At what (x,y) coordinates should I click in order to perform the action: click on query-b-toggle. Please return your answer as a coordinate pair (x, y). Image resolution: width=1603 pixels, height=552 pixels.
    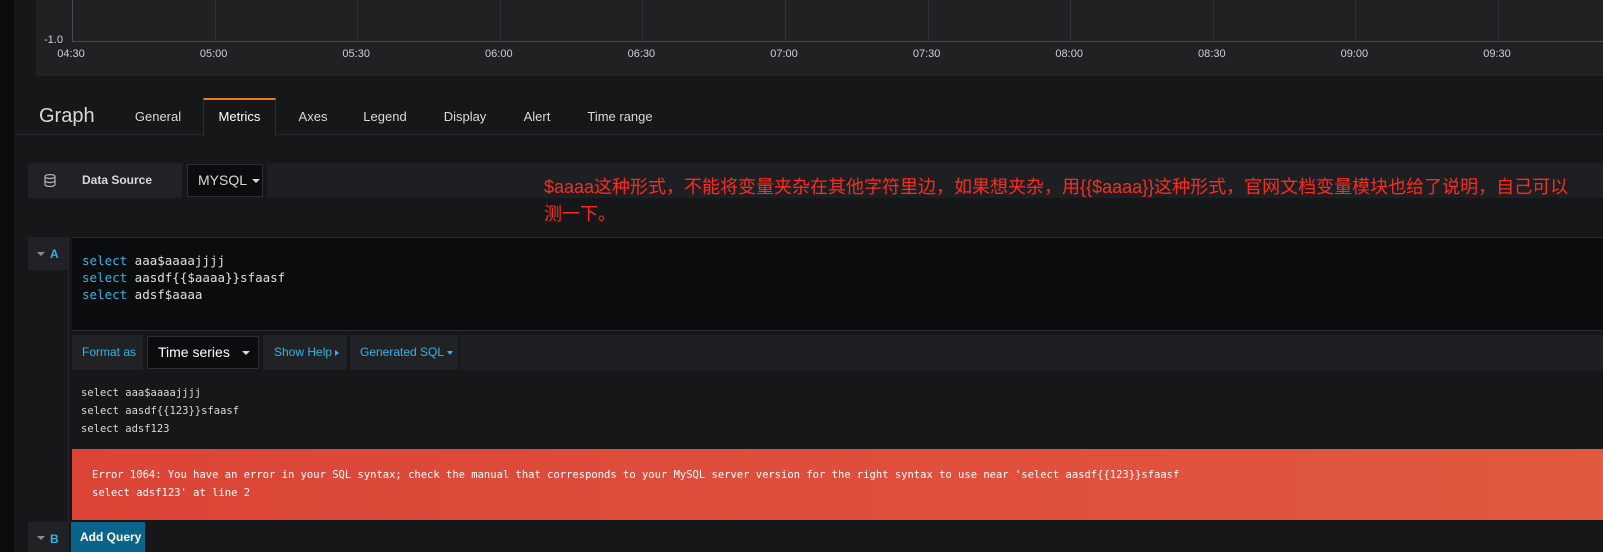
    Looking at the image, I should click on (48, 537).